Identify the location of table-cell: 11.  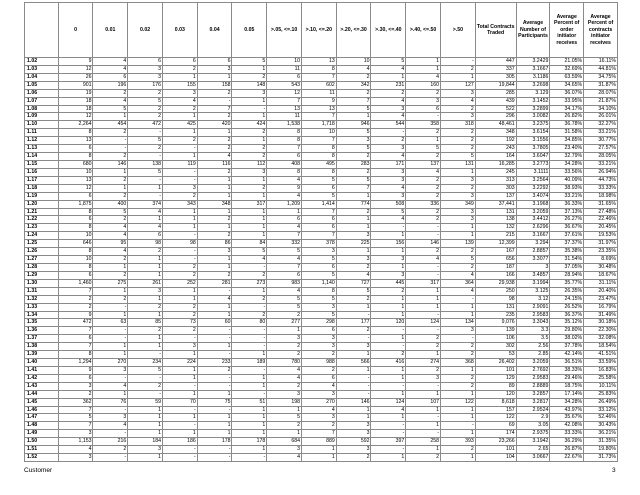
(284, 69).